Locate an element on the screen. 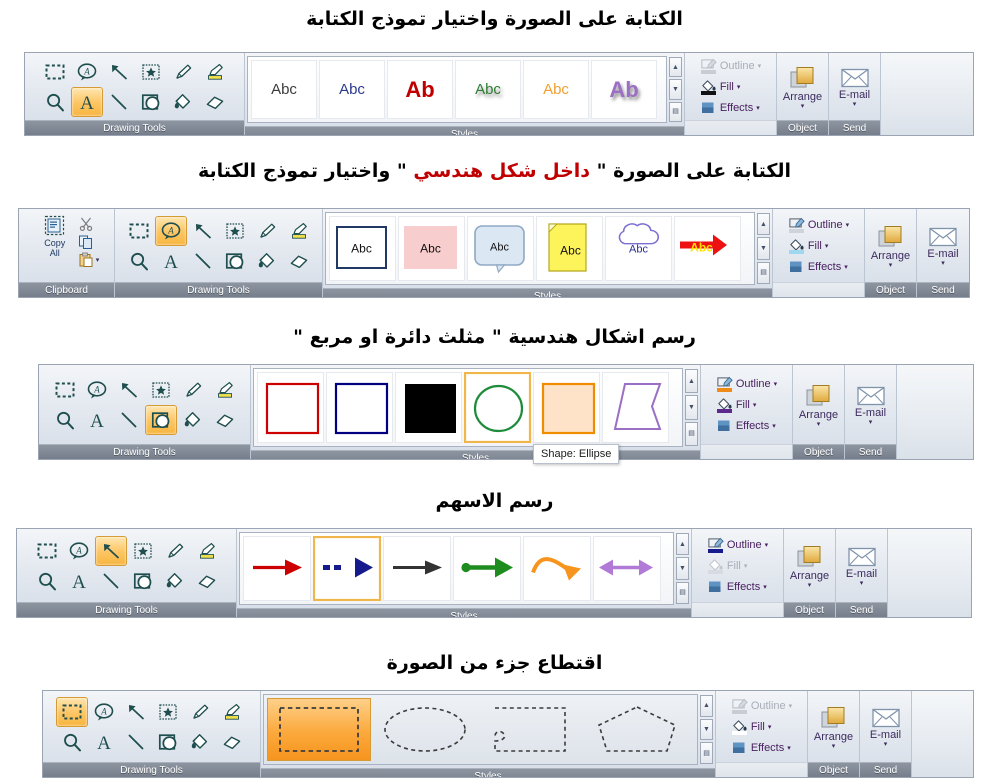 The image size is (989, 778). style-cell-cloud: Abc is located at coordinates (638, 248).